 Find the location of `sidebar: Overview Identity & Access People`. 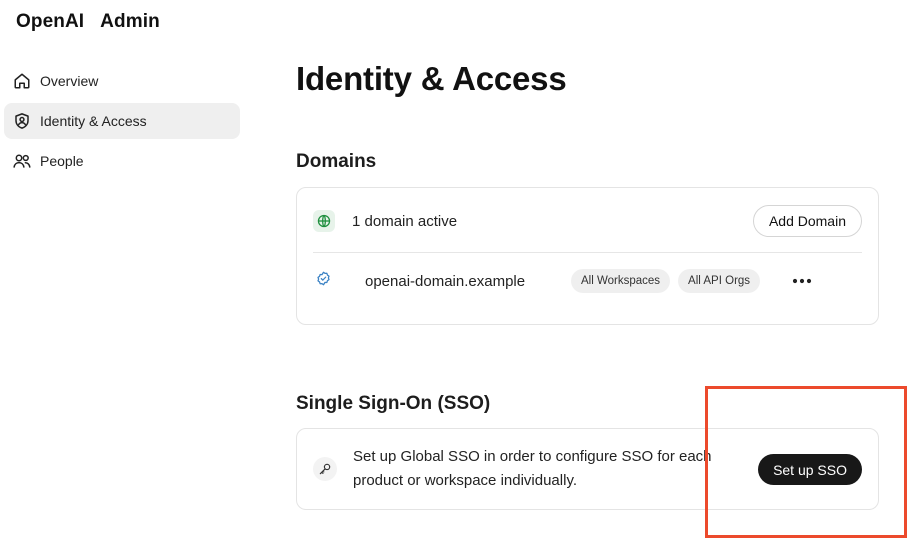

sidebar: Overview Identity & Access People is located at coordinates (122, 123).